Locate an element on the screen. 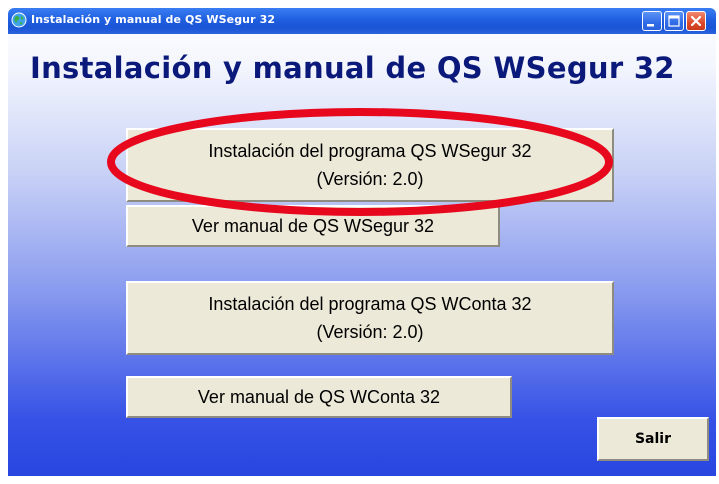 The image size is (719, 484). exit-button: Salir is located at coordinates (653, 439).